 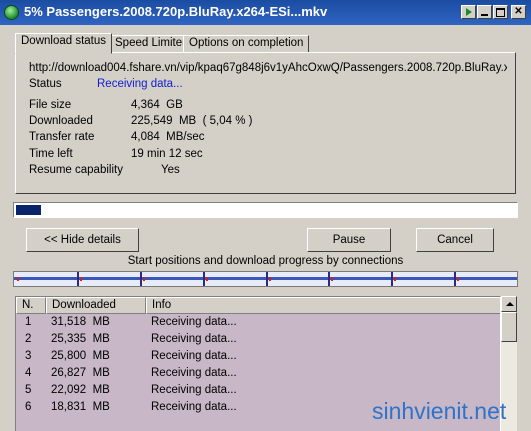 I want to click on row-downloaded: 31,518 MB, so click(x=80, y=322).